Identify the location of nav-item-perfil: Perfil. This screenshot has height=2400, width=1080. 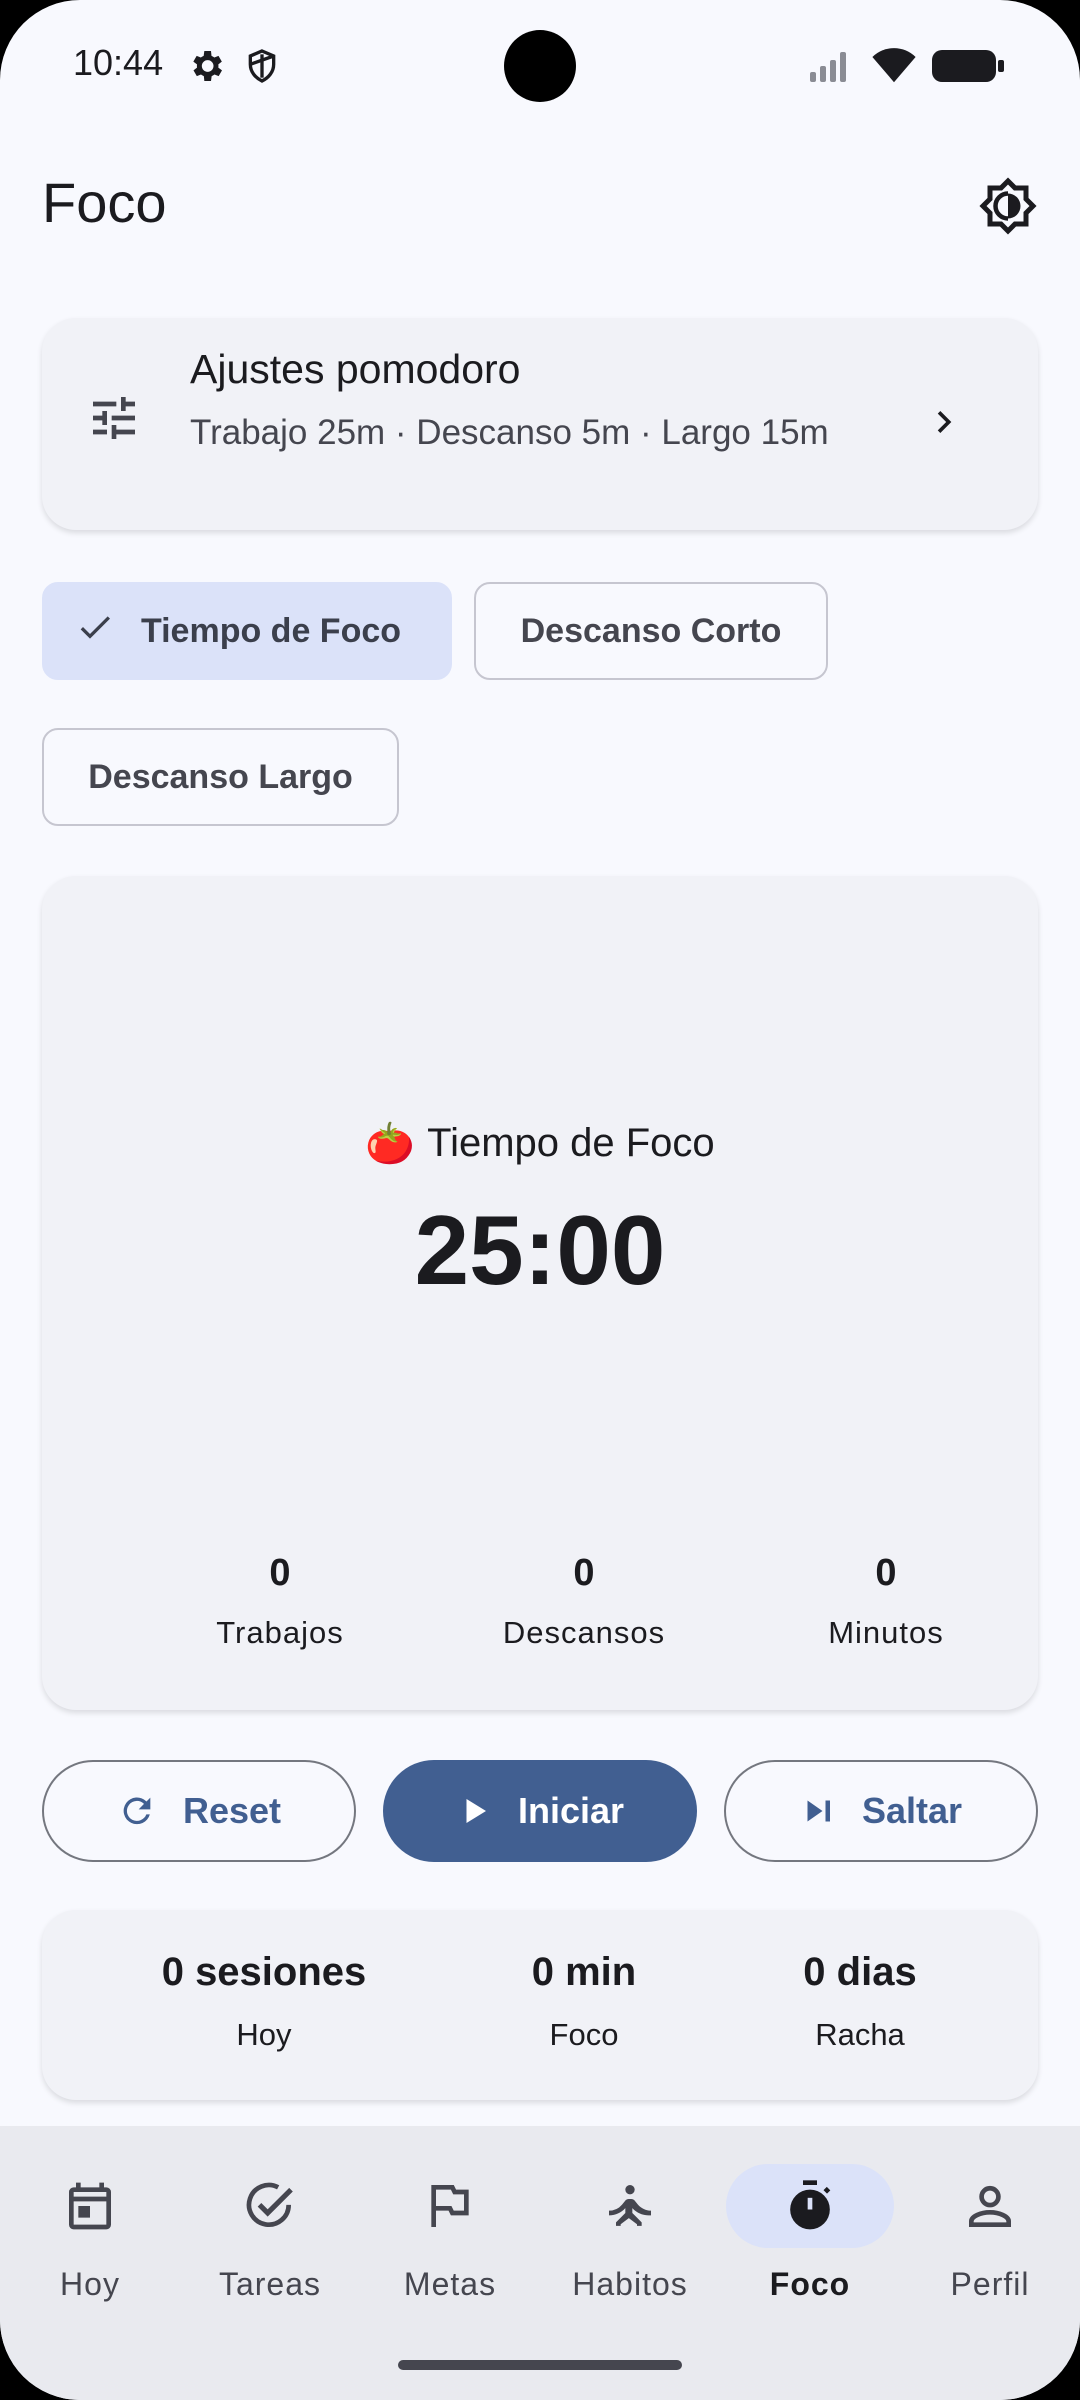
(990, 2233).